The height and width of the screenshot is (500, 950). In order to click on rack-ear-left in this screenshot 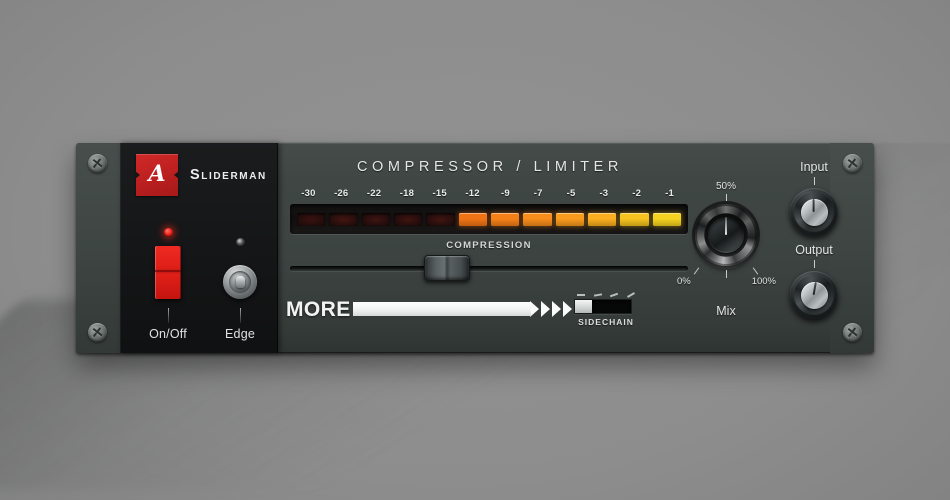, I will do `click(98, 248)`.